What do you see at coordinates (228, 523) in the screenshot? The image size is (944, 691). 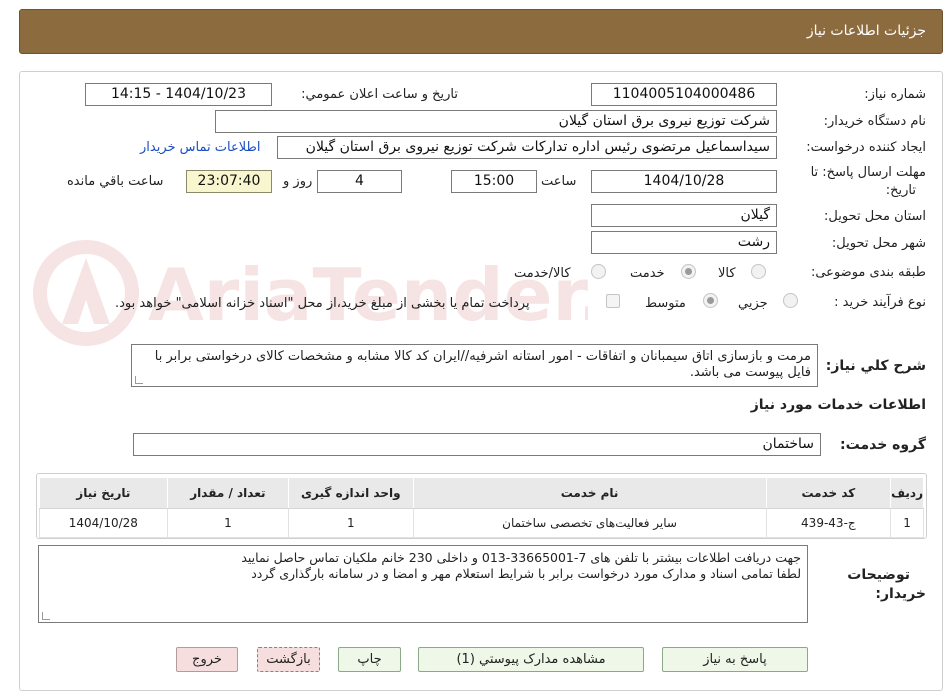 I see `cell-quantity: 1` at bounding box center [228, 523].